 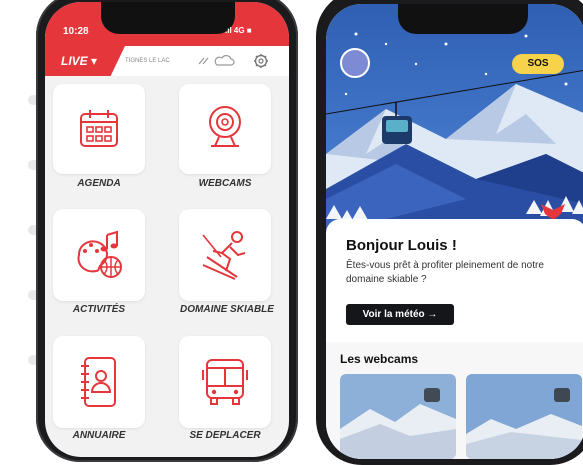 I want to click on webcam-icon, so click(x=225, y=126).